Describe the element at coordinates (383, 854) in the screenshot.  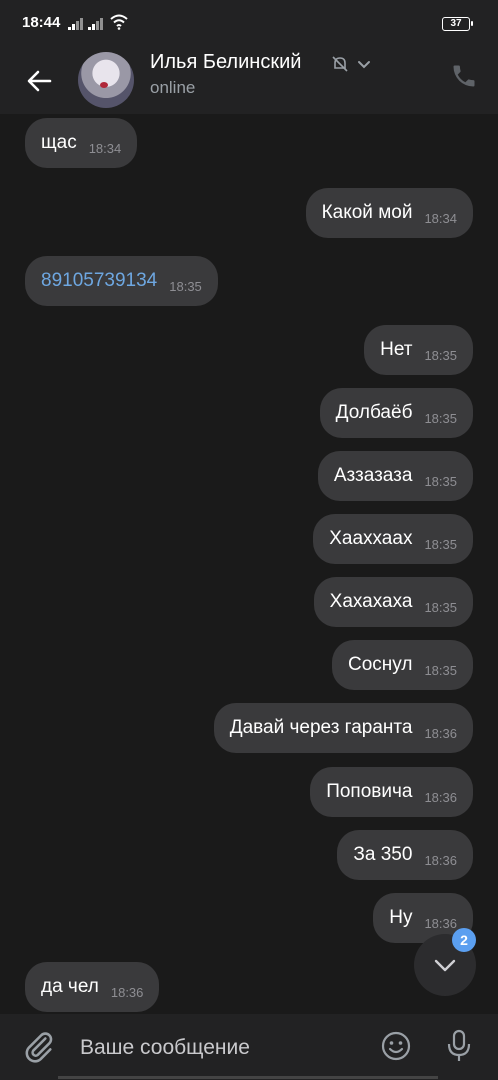
I see `message-text: За 350` at that location.